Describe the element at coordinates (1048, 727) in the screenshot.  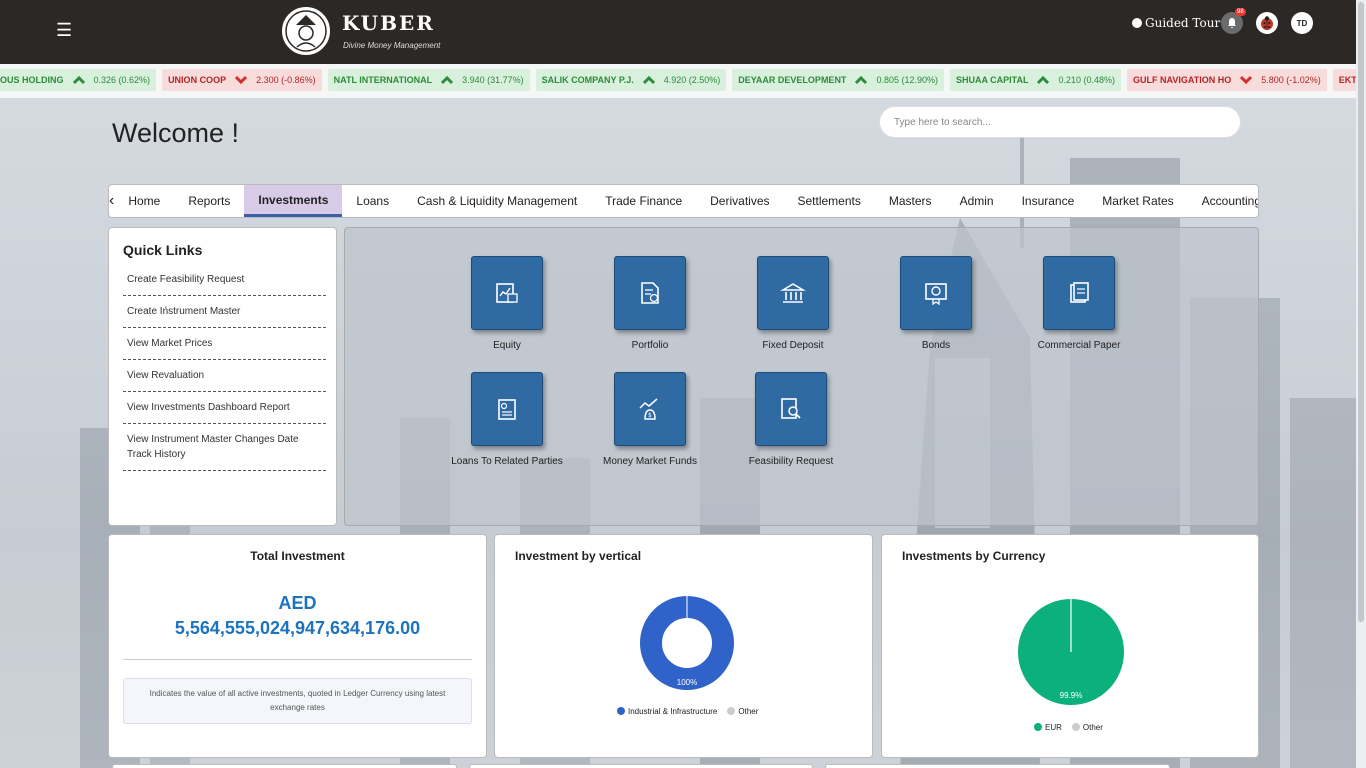
I see `legend-item-eur: EUR` at that location.